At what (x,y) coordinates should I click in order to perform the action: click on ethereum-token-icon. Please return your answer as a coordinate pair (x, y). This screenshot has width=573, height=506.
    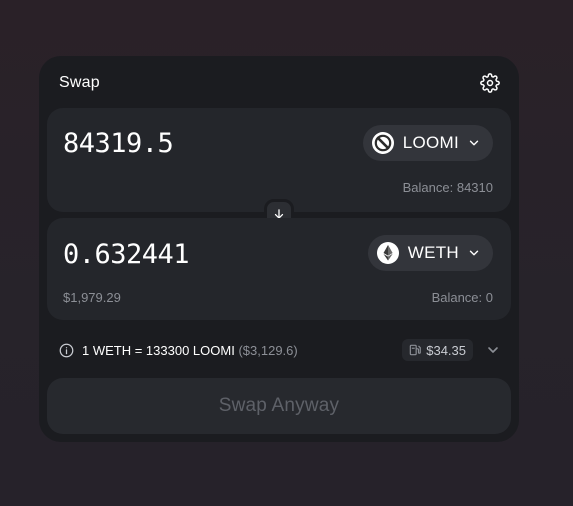
    Looking at the image, I should click on (388, 253).